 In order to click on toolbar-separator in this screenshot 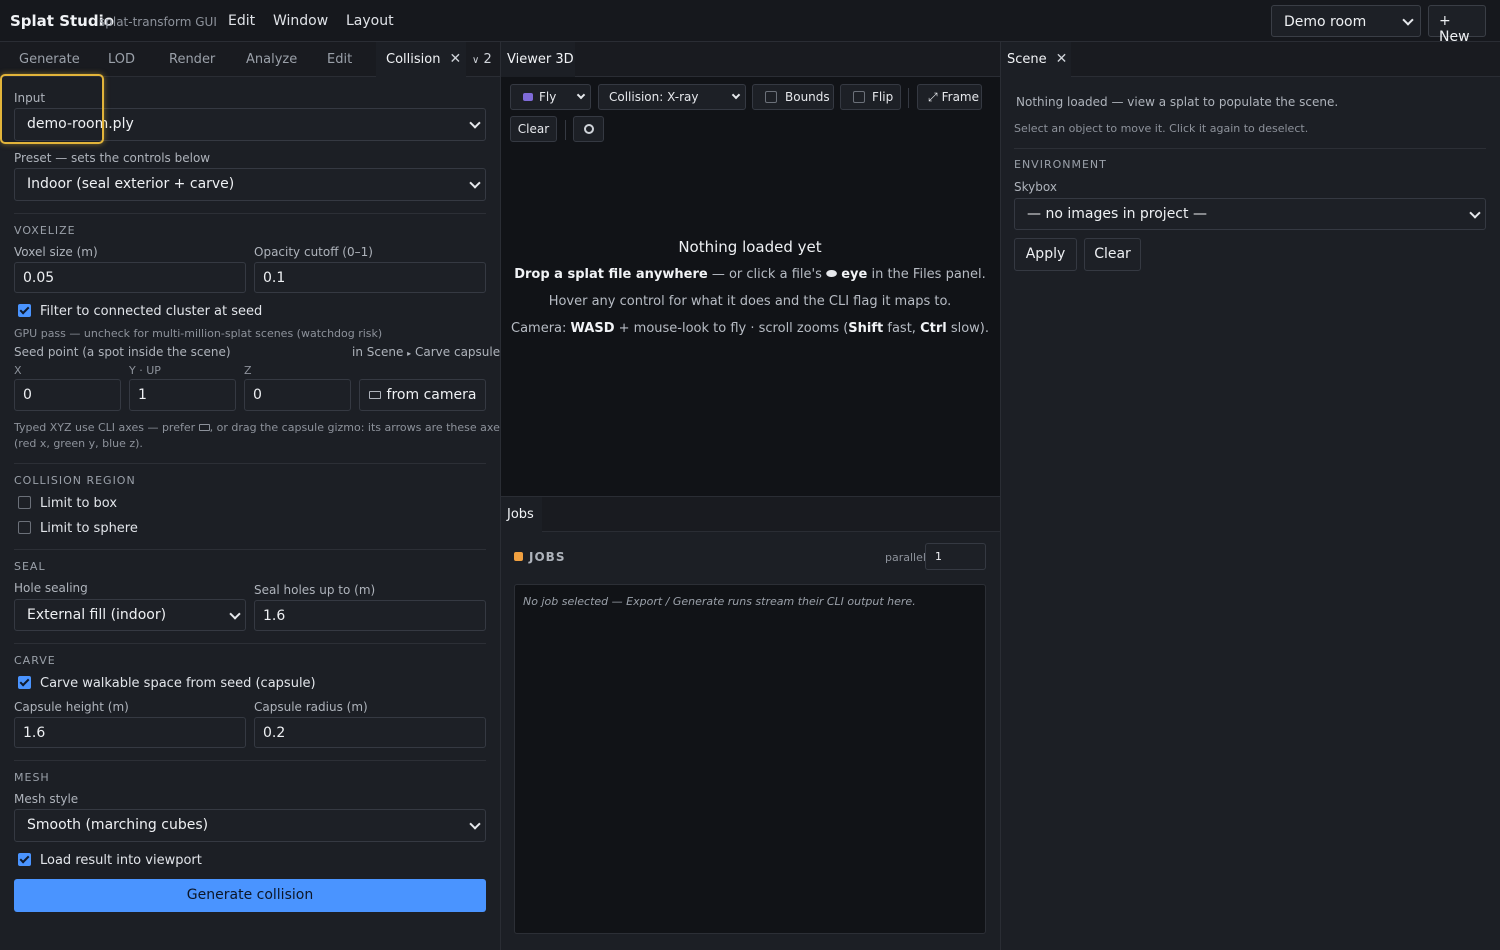, I will do `click(908, 98)`.